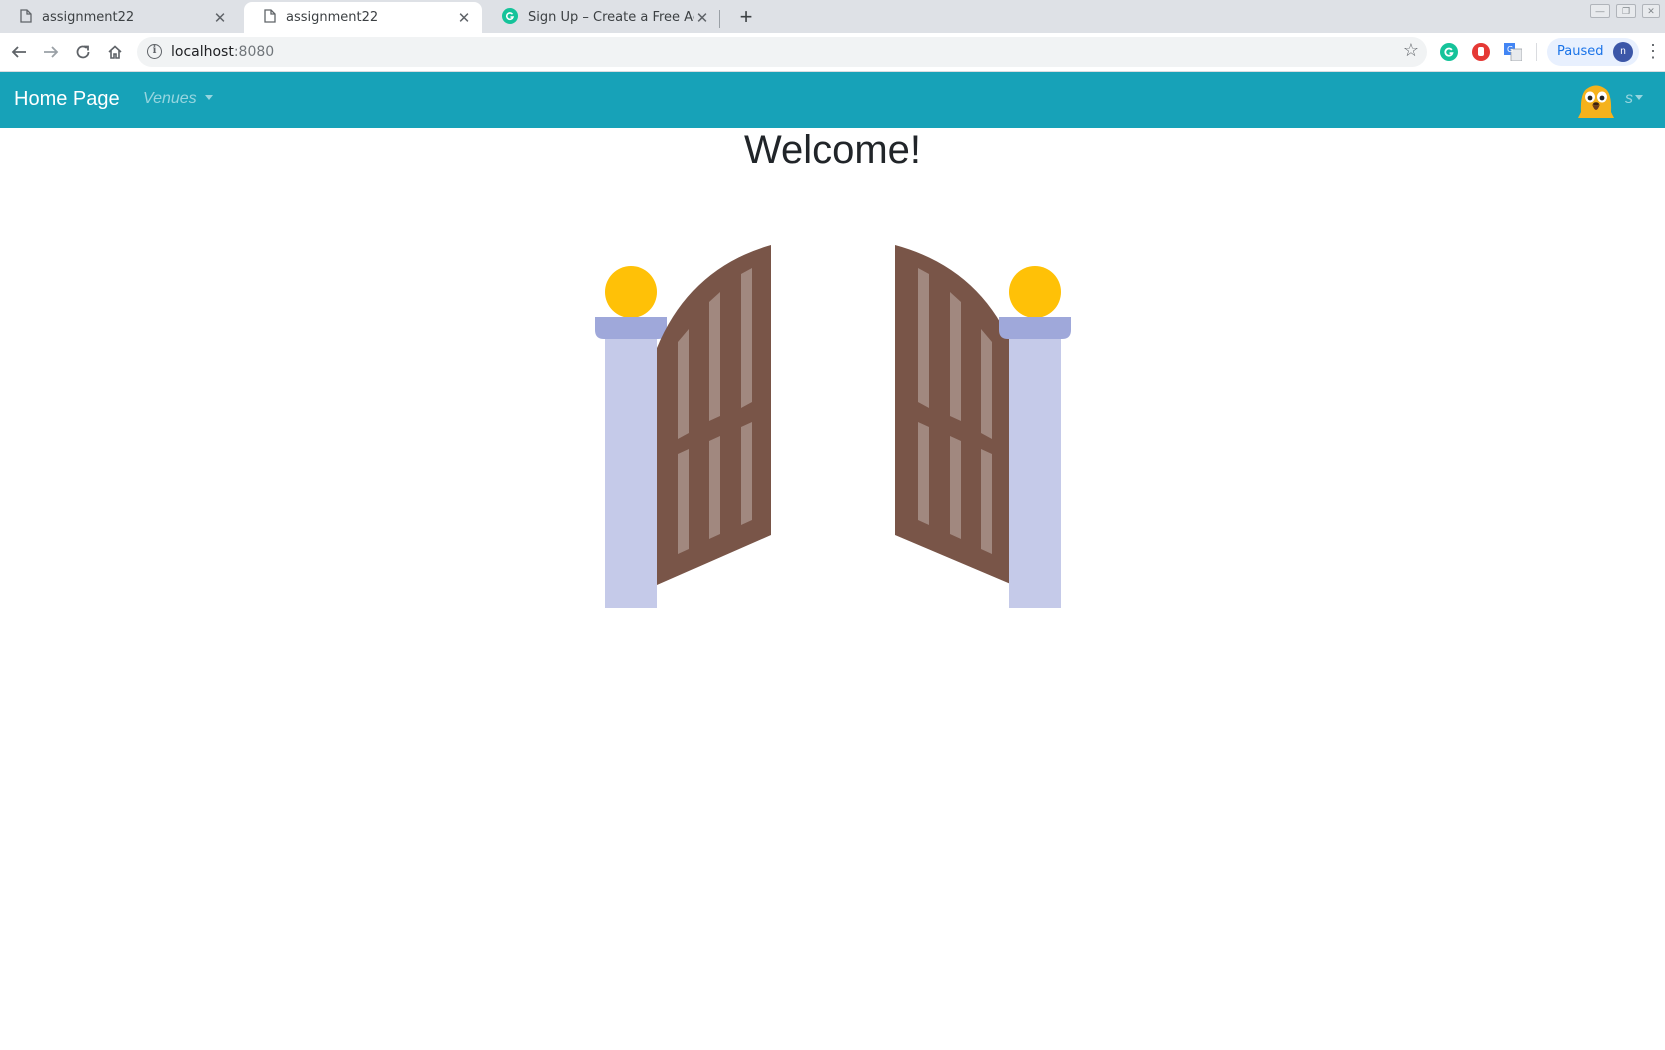 This screenshot has height=1050, width=1665. I want to click on profile-avatar: n, so click(1623, 52).